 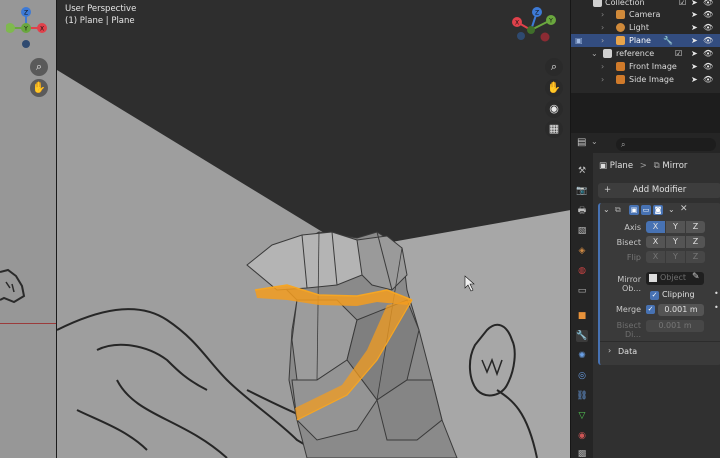 What do you see at coordinates (666, 144) in the screenshot?
I see `properties-search-input: ⌕` at bounding box center [666, 144].